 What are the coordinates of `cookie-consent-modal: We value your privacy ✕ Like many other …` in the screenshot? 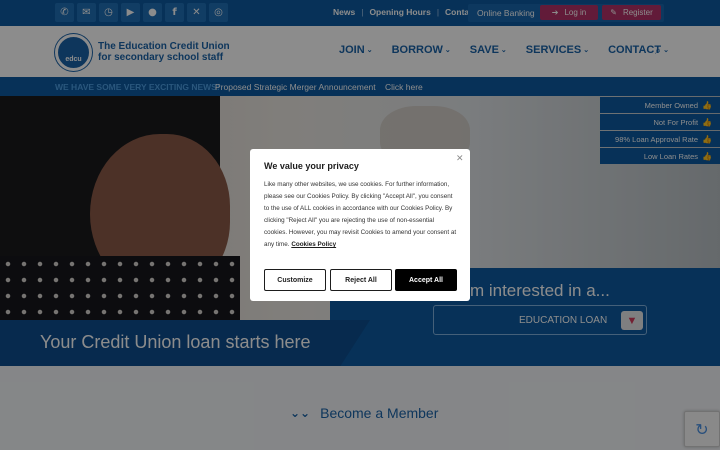 It's located at (360, 225).